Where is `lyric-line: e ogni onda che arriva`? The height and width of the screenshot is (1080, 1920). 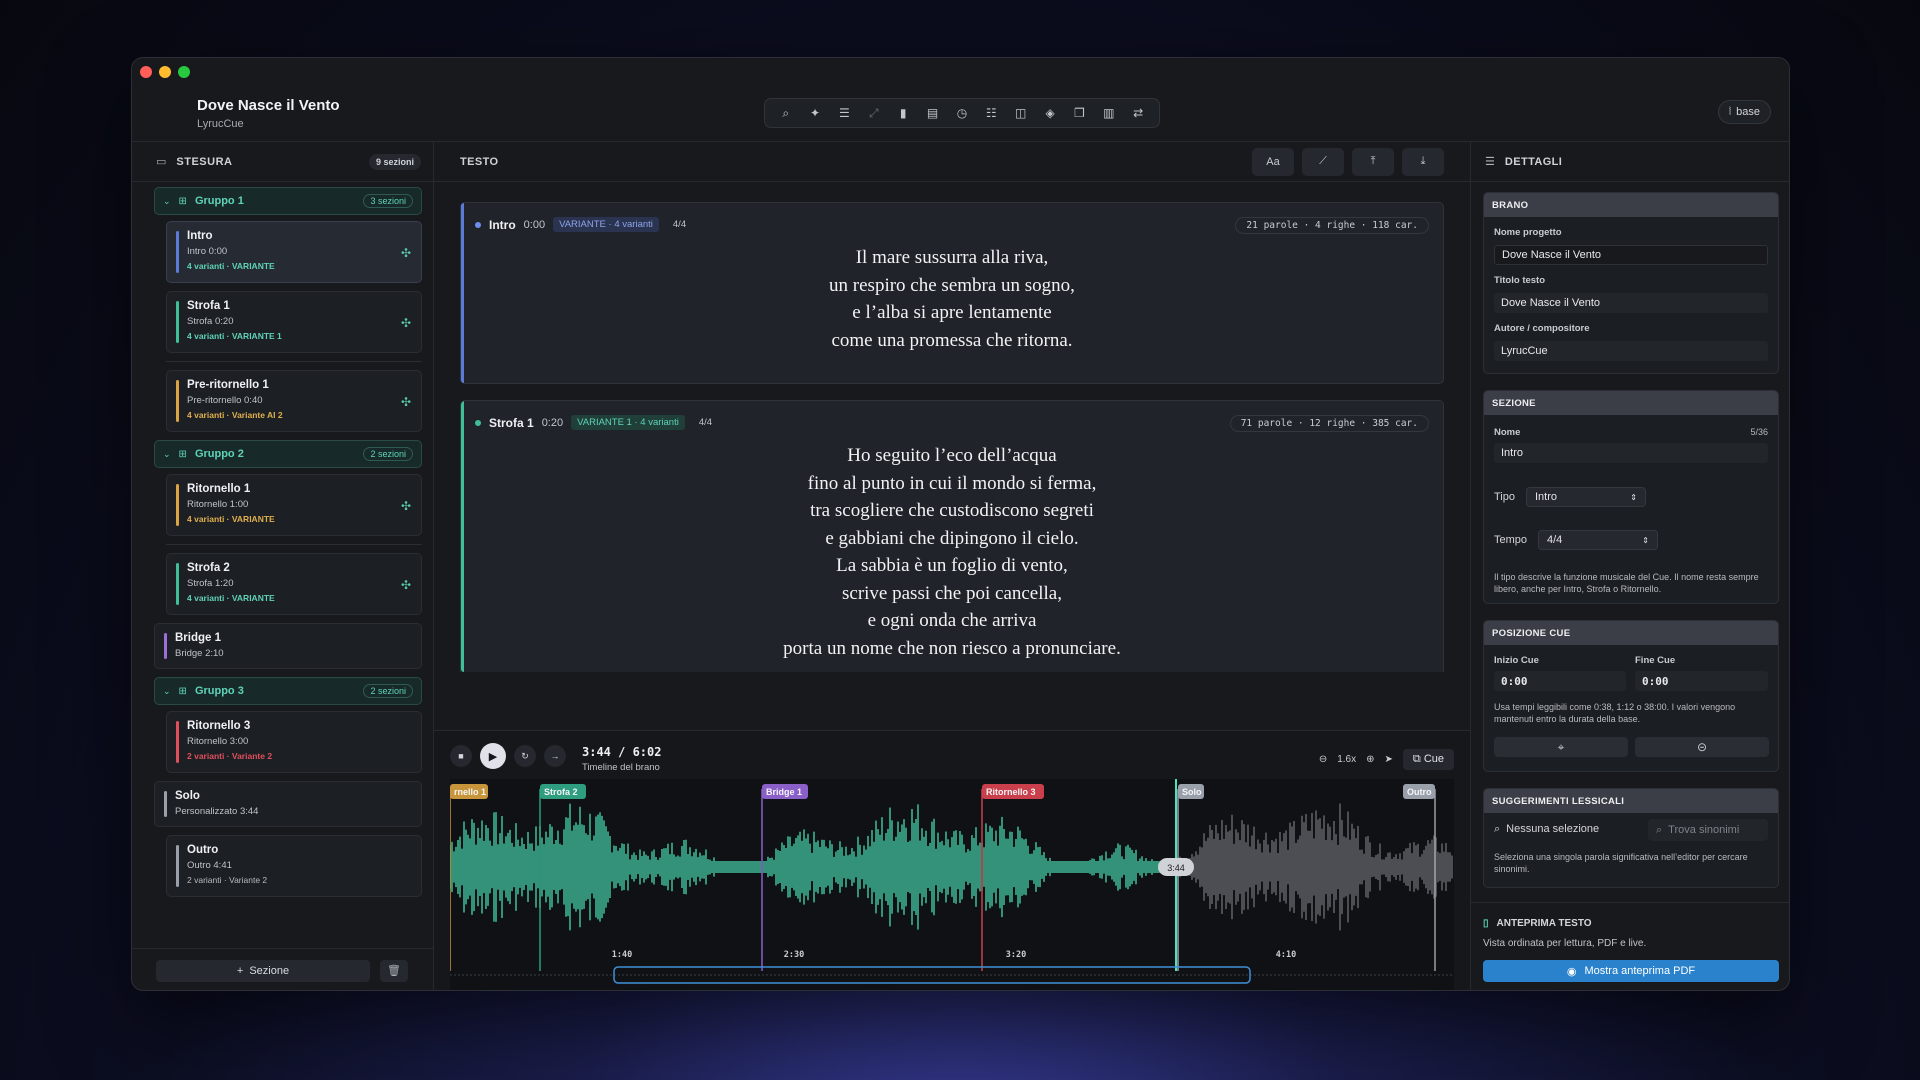 lyric-line: e ogni onda che arriva is located at coordinates (952, 621).